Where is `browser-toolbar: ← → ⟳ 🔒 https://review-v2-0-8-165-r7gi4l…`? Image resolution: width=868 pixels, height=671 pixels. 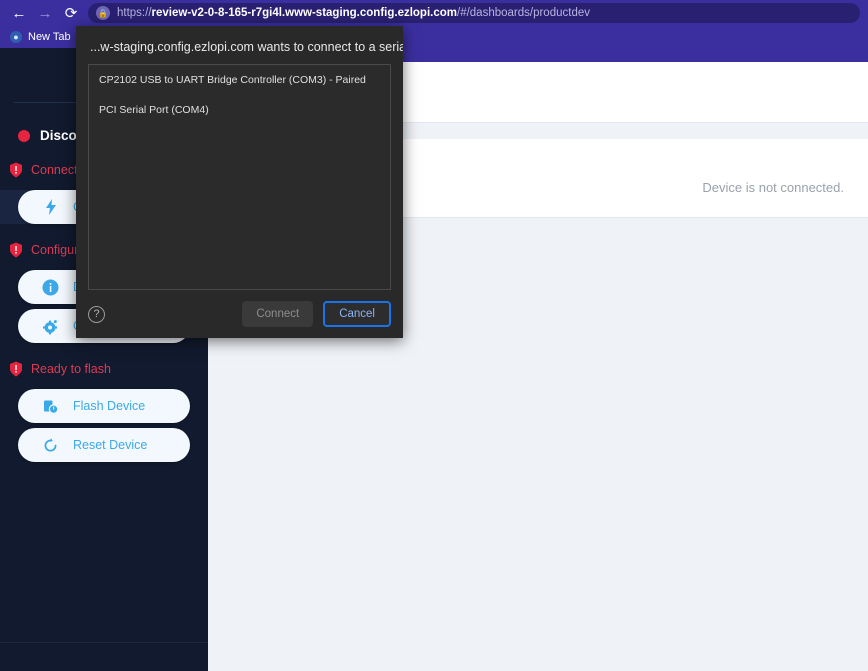 browser-toolbar: ← → ⟳ 🔒 https://review-v2-0-8-165-r7gi4l… is located at coordinates (434, 13).